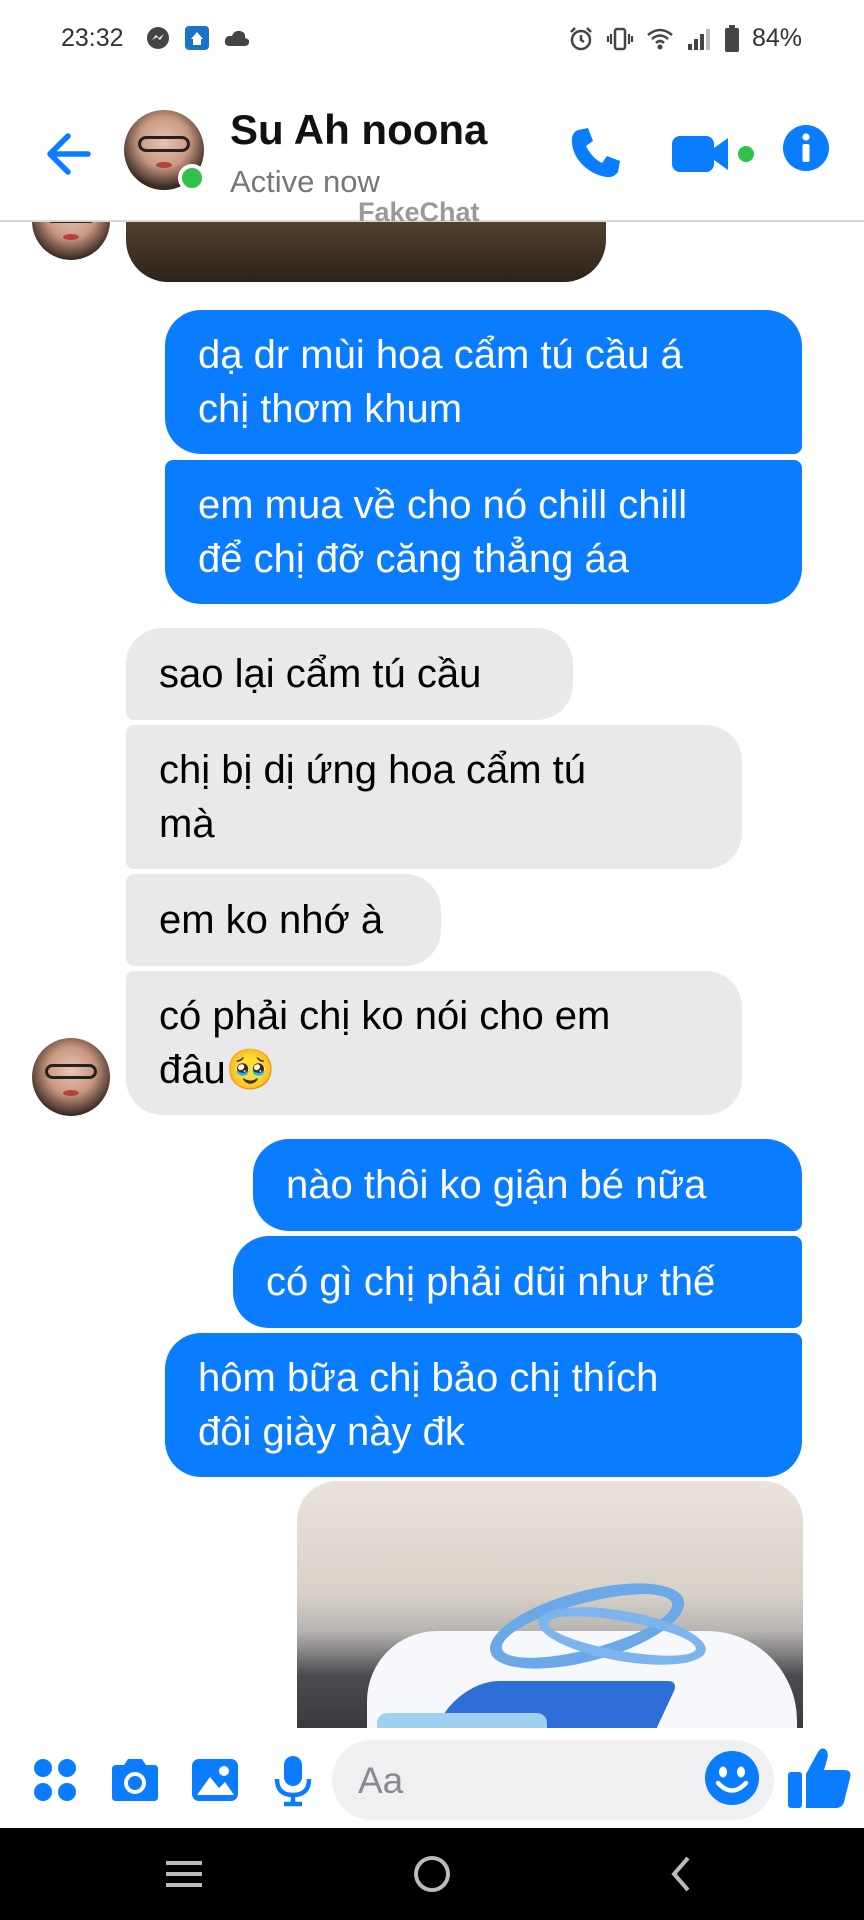 The width and height of the screenshot is (864, 1920). I want to click on message-line: có phải chị ko nói cho em, so click(385, 1016).